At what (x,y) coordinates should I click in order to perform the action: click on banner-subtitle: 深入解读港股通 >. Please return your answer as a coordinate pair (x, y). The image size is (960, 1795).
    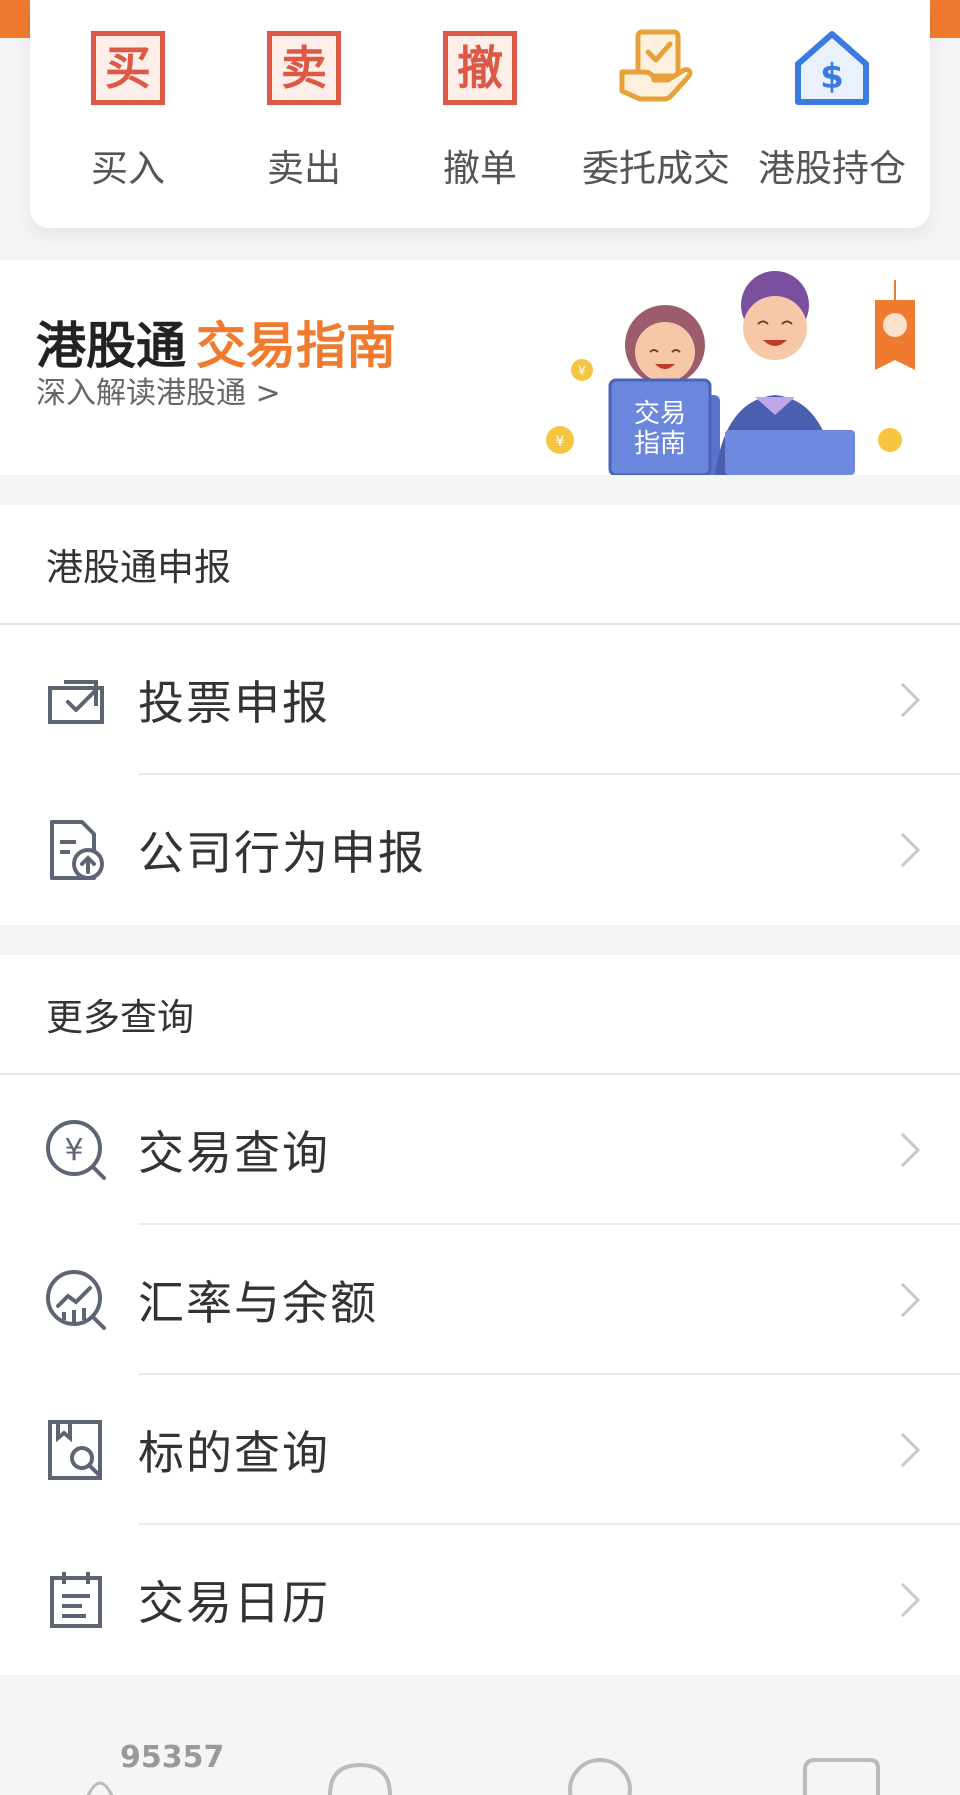
    Looking at the image, I should click on (158, 393).